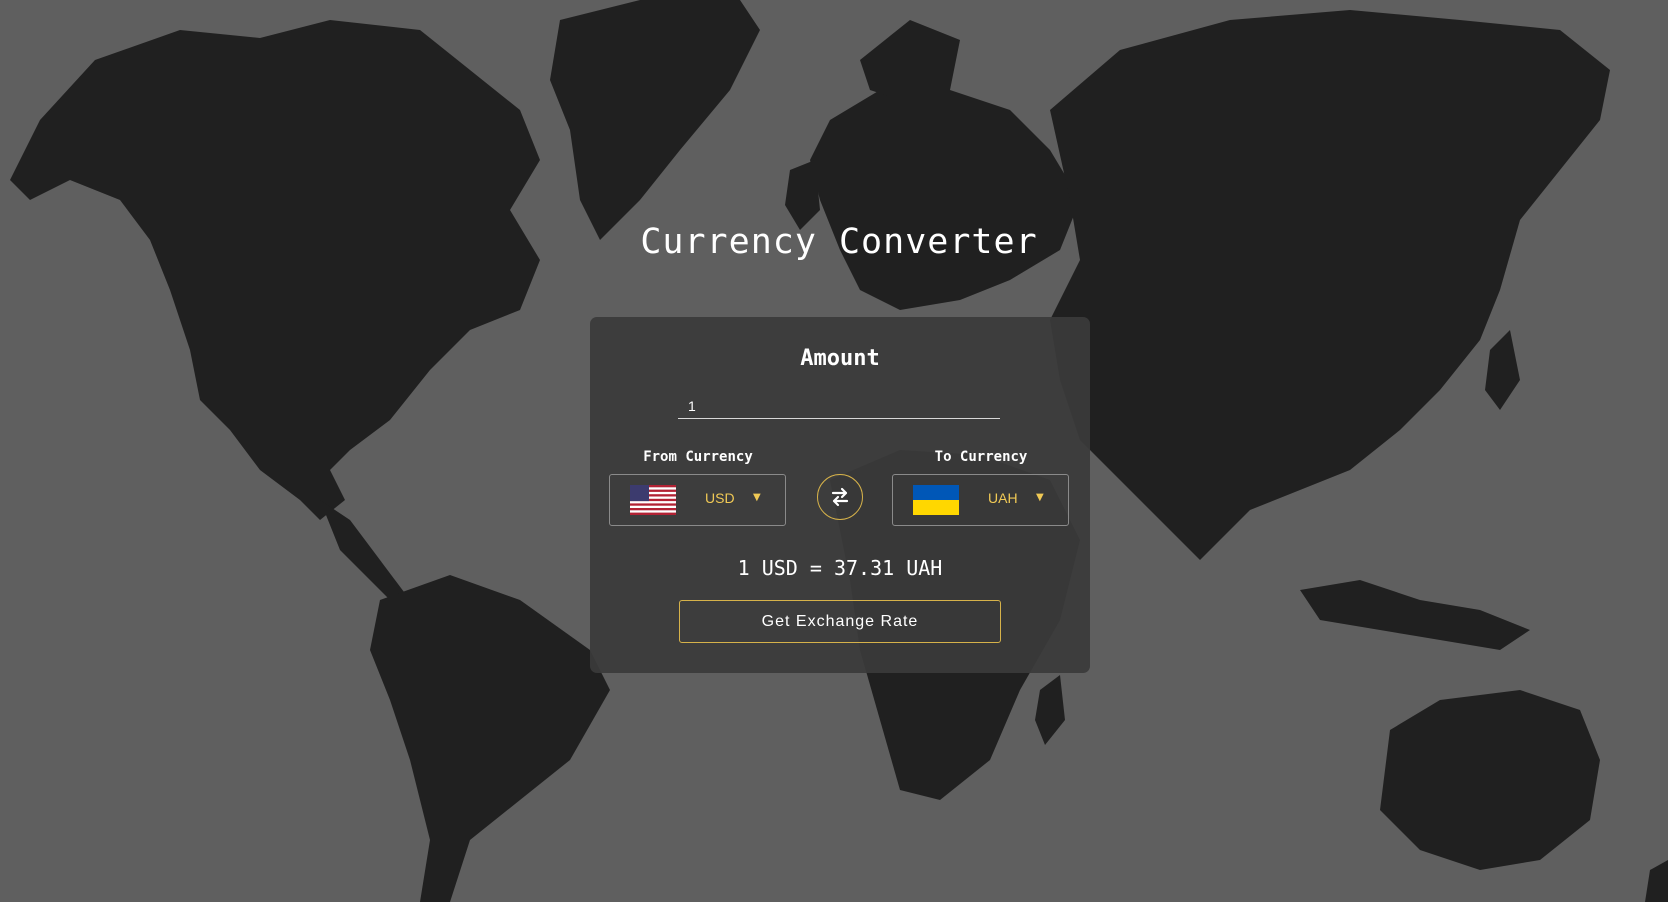  I want to click on us-flag-icon, so click(653, 500).